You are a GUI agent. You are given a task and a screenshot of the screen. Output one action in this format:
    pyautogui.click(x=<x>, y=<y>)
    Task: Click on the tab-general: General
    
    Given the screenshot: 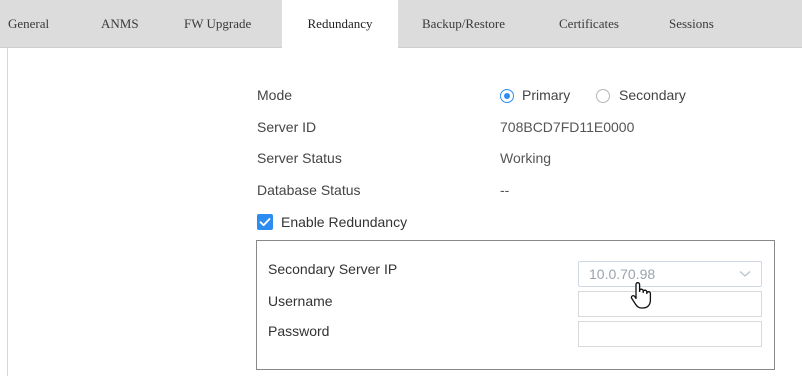 What is the action you would take?
    pyautogui.click(x=28, y=24)
    